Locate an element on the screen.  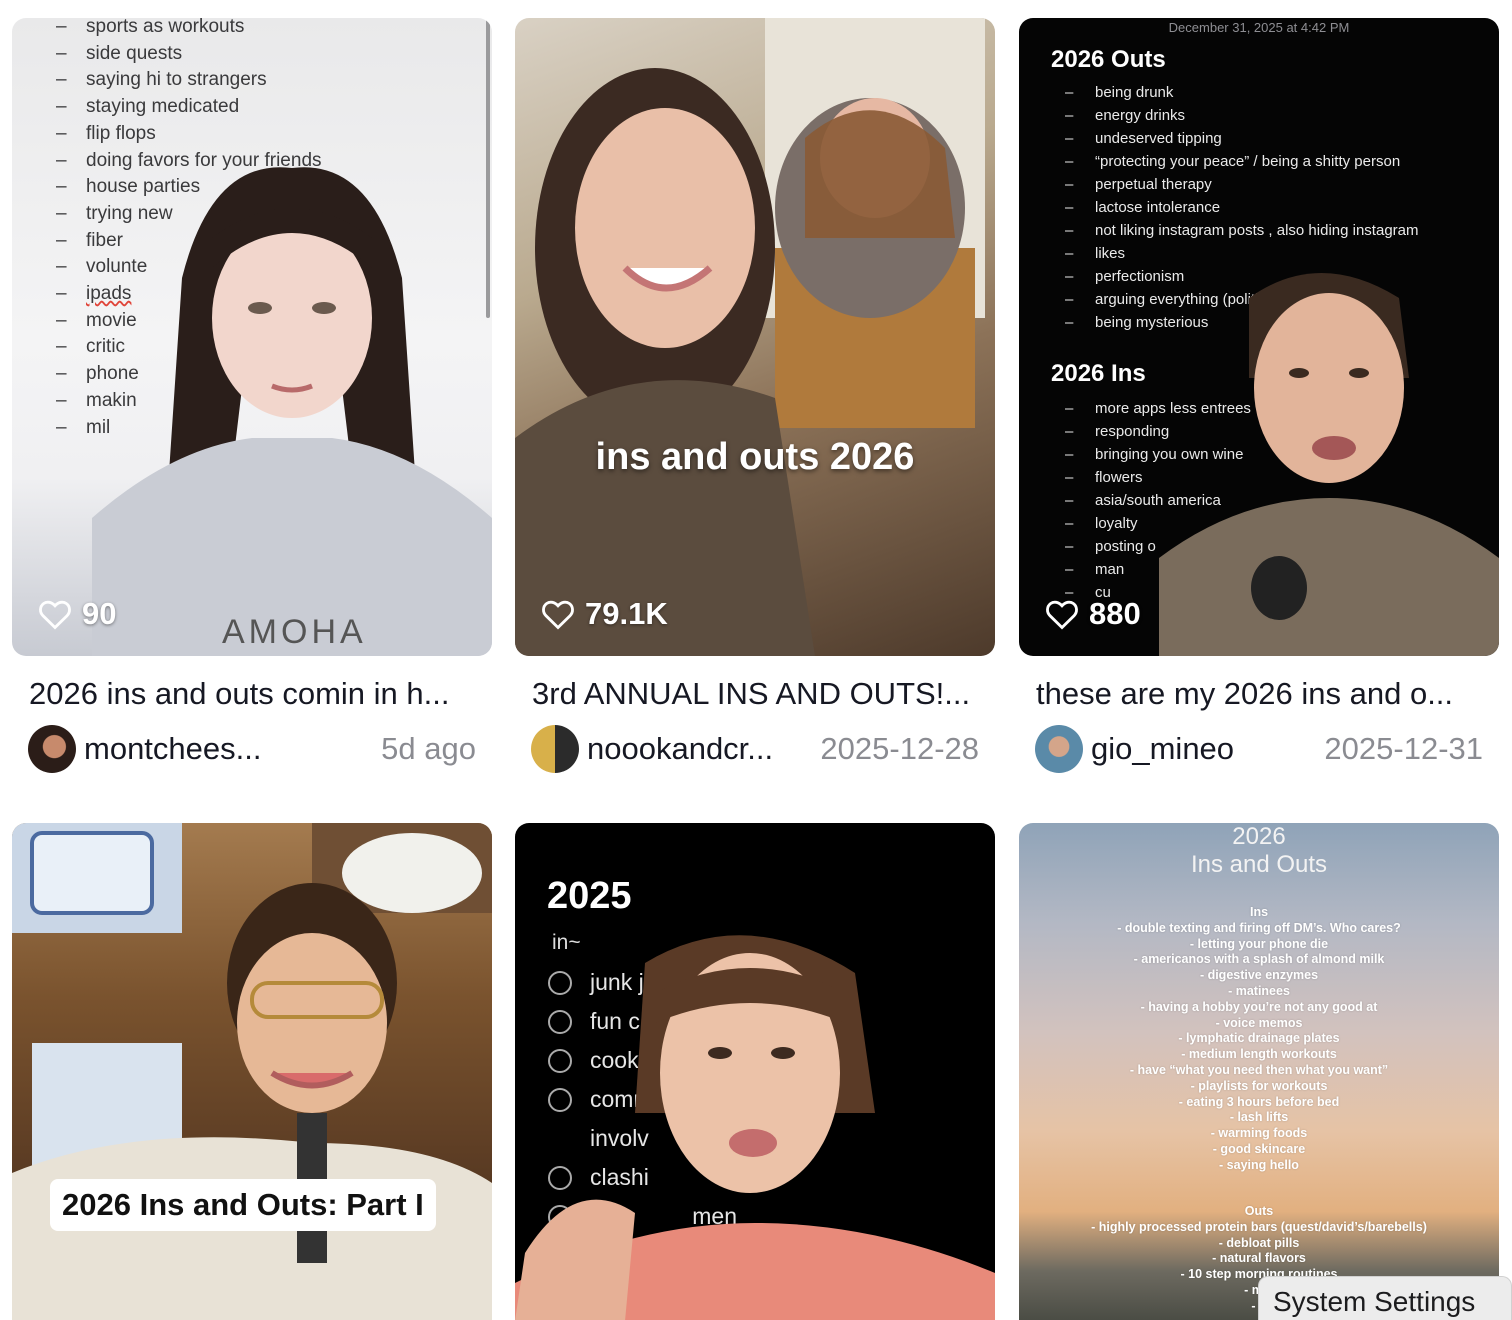
overlay-heading: 2026 Outs is located at coordinates (1108, 59).